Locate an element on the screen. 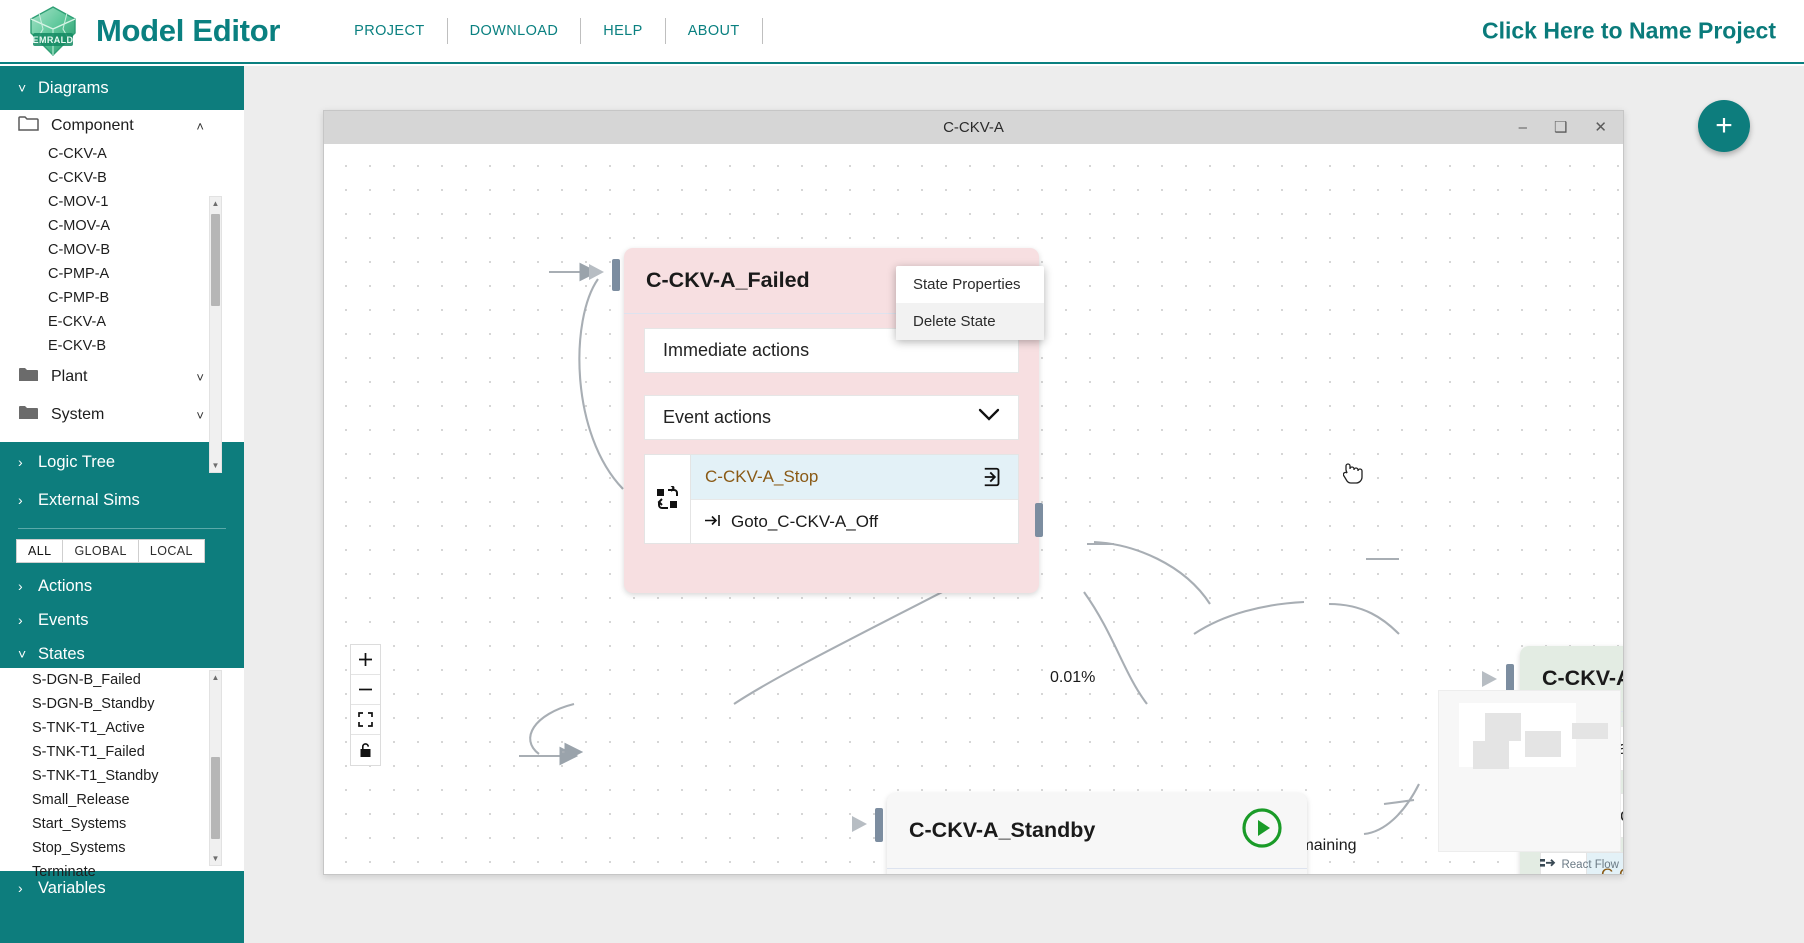  tree-item-c-ckv-b: C-CKV-B is located at coordinates (122, 178).